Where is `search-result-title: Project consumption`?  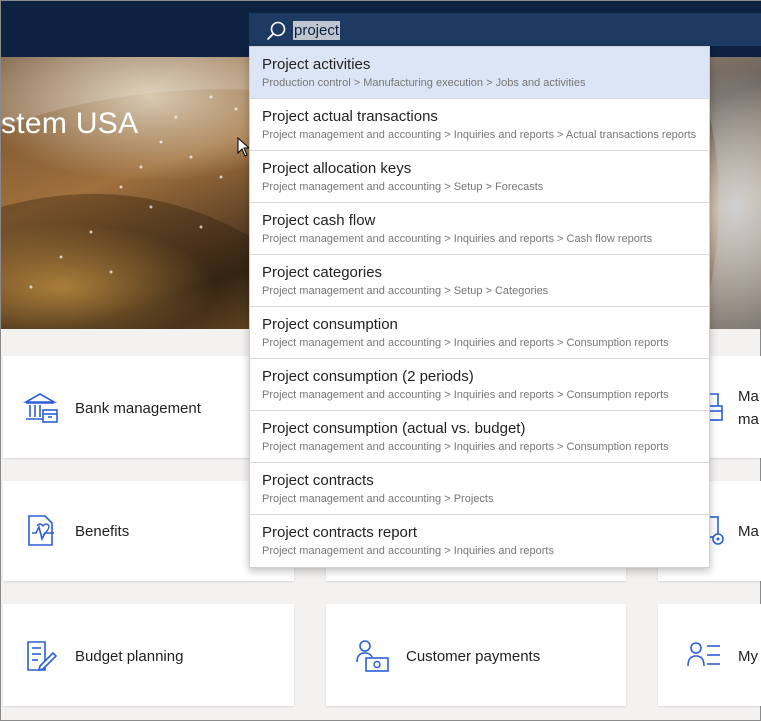
search-result-title: Project consumption is located at coordinates (330, 324).